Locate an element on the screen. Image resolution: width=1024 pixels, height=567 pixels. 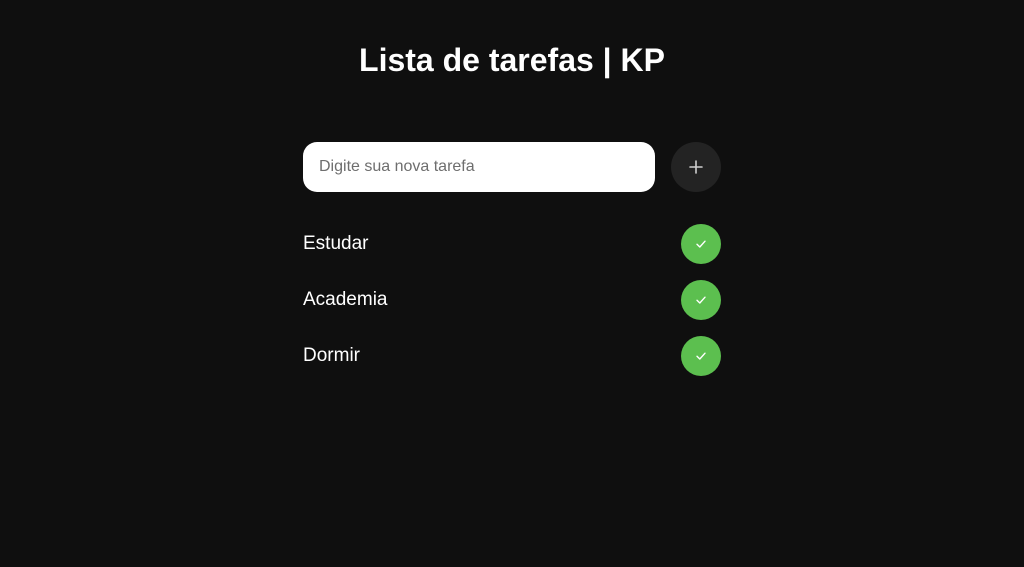
new-task-form is located at coordinates (512, 167).